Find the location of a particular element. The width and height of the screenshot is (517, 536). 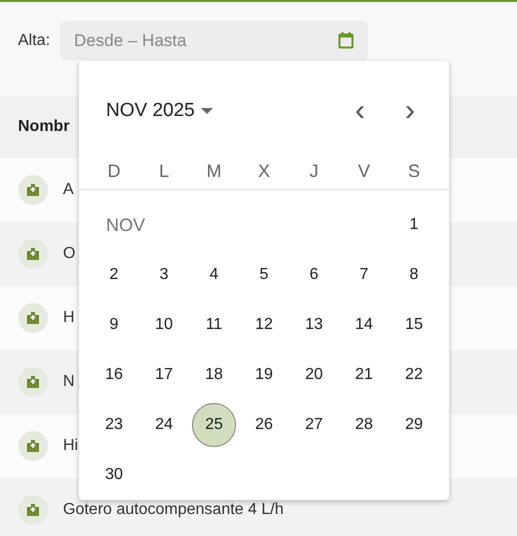

calendar-day: 26 is located at coordinates (264, 425).